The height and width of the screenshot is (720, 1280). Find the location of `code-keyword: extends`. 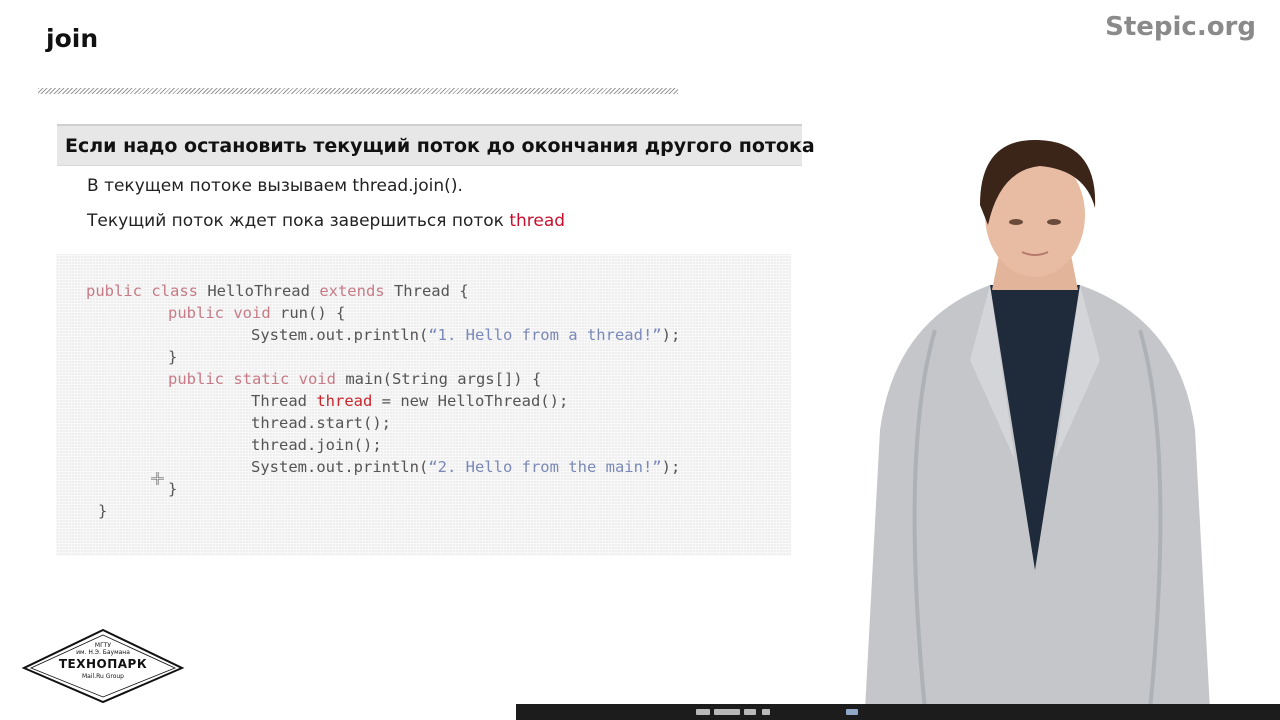

code-keyword: extends is located at coordinates (352, 291).